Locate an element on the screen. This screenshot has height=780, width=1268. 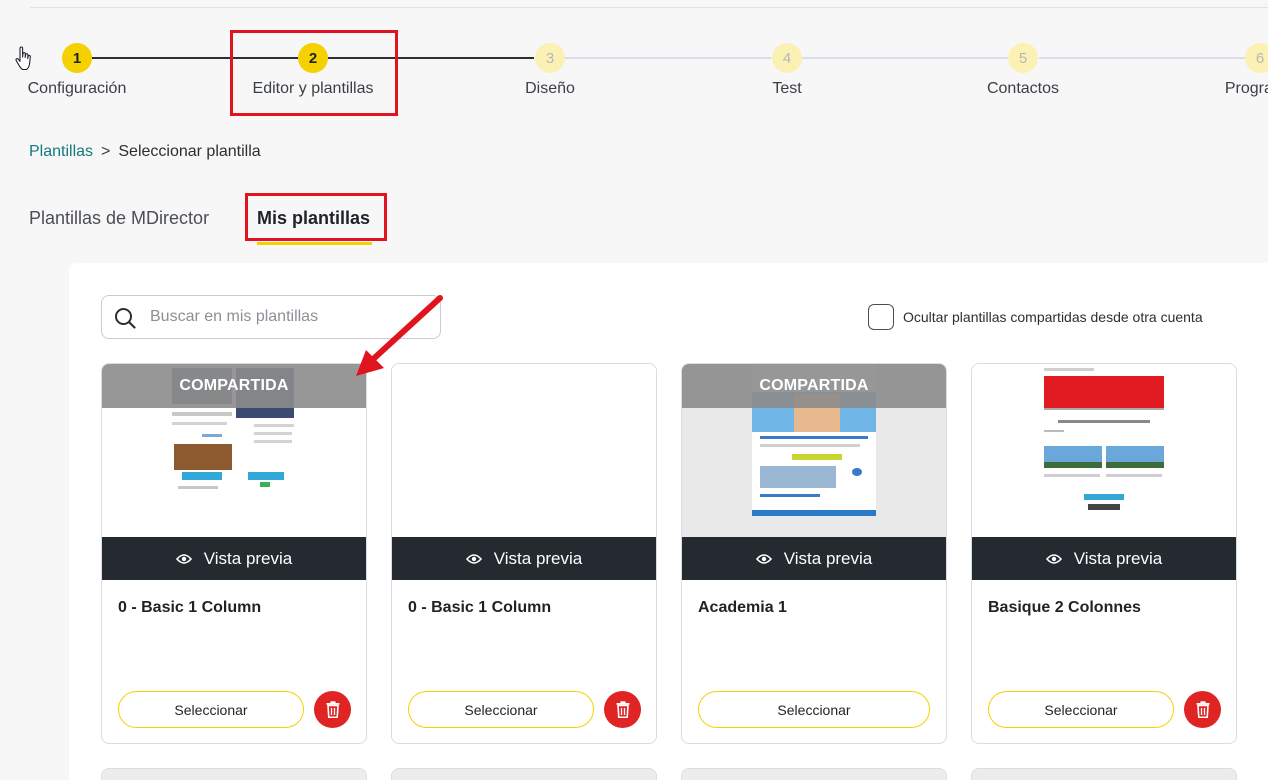
template-title: Academia 1 is located at coordinates (742, 607).